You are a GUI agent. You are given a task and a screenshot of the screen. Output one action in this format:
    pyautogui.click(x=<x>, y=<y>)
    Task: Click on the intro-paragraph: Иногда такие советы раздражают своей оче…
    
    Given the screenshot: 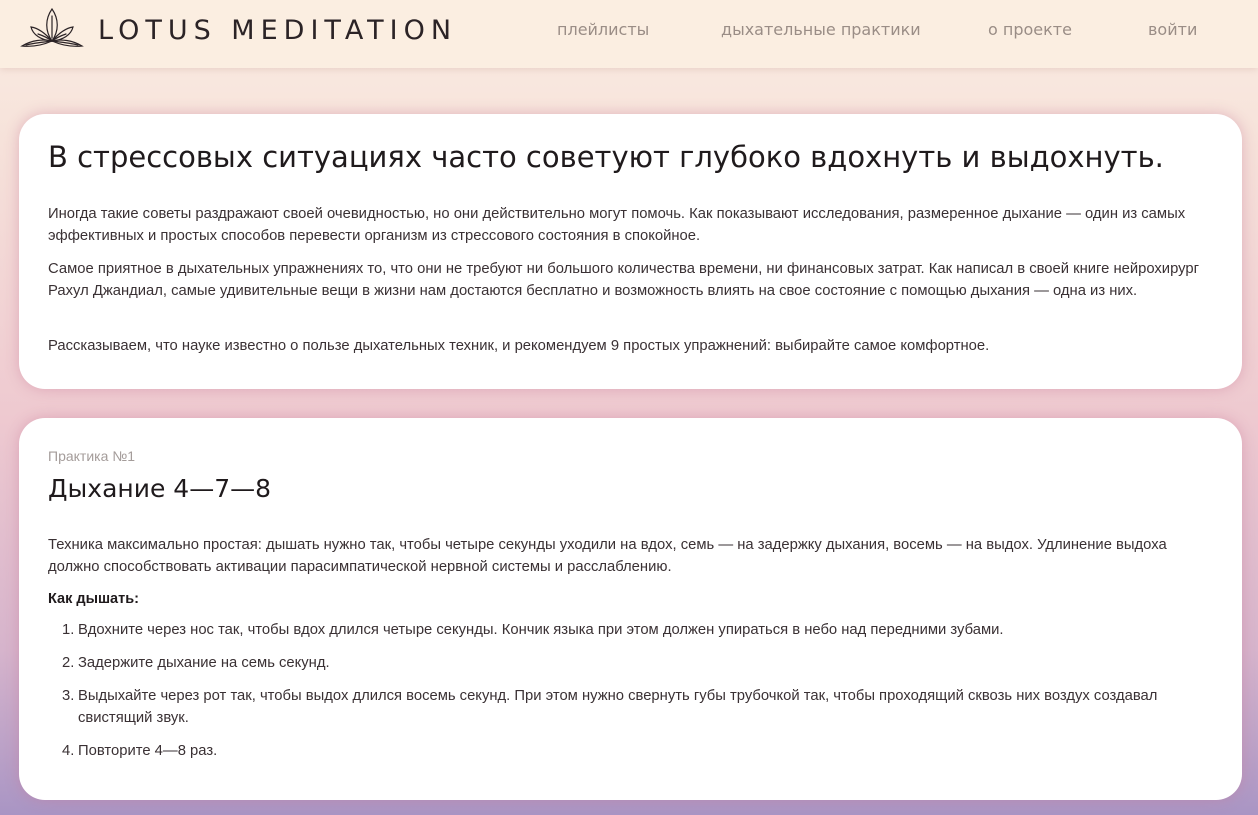 What is the action you would take?
    pyautogui.click(x=617, y=225)
    